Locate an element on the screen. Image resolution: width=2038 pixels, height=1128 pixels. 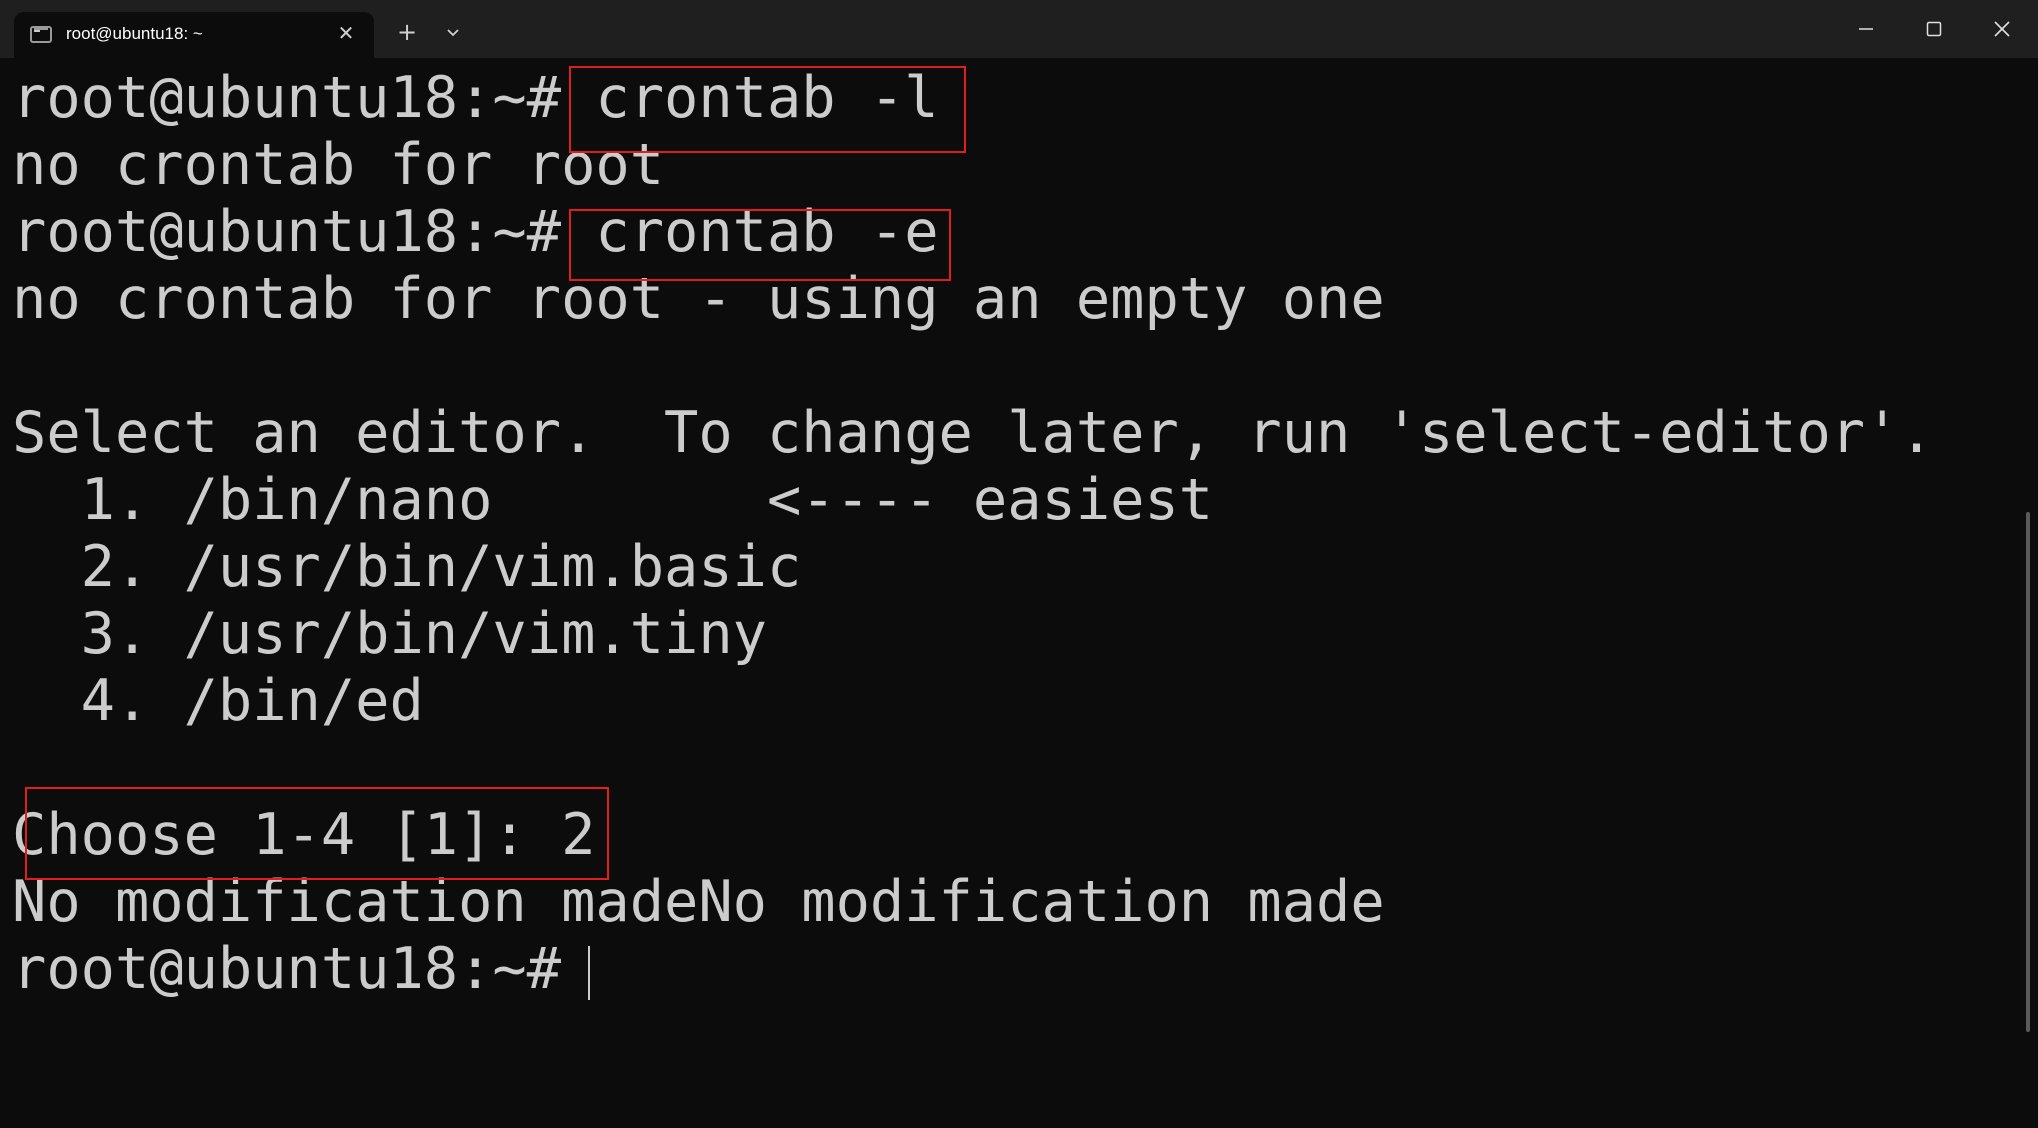
minimize-icon is located at coordinates (1866, 29).